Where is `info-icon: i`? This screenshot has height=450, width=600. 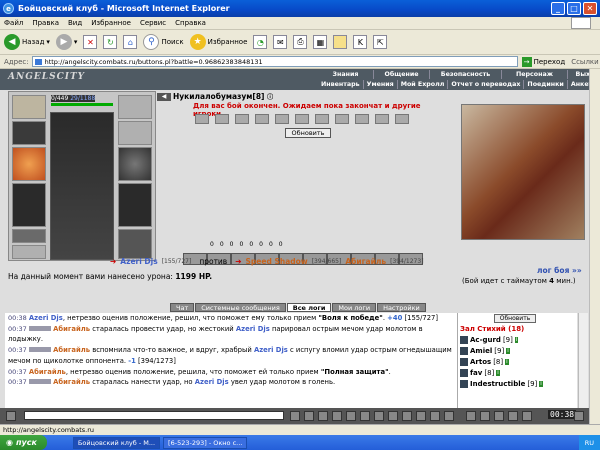 info-icon: i is located at coordinates (541, 384).